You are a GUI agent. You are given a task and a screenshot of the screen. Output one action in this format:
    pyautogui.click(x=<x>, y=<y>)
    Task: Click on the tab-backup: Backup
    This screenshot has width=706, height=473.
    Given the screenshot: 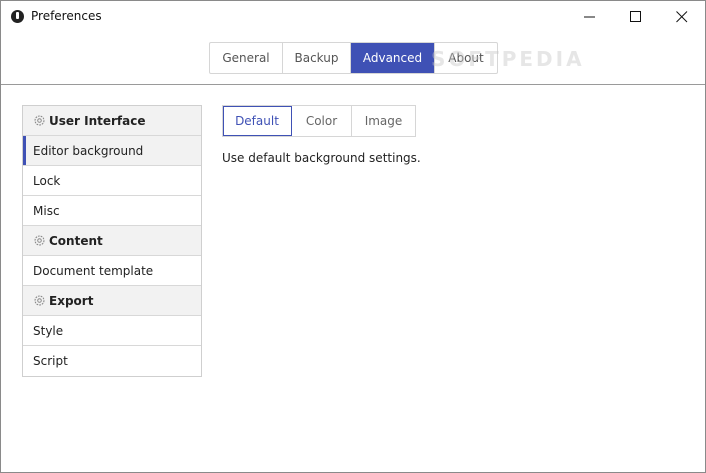 What is the action you would take?
    pyautogui.click(x=317, y=58)
    